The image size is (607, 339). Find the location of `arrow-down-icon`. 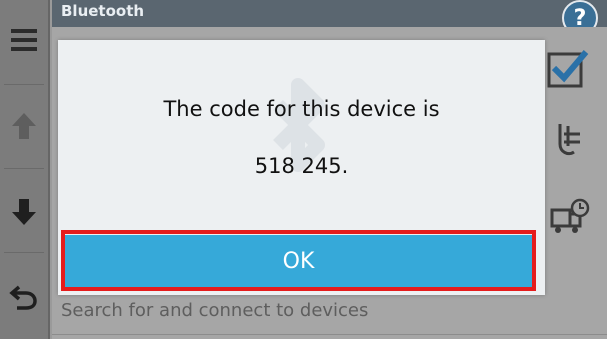

arrow-down-icon is located at coordinates (24, 212).